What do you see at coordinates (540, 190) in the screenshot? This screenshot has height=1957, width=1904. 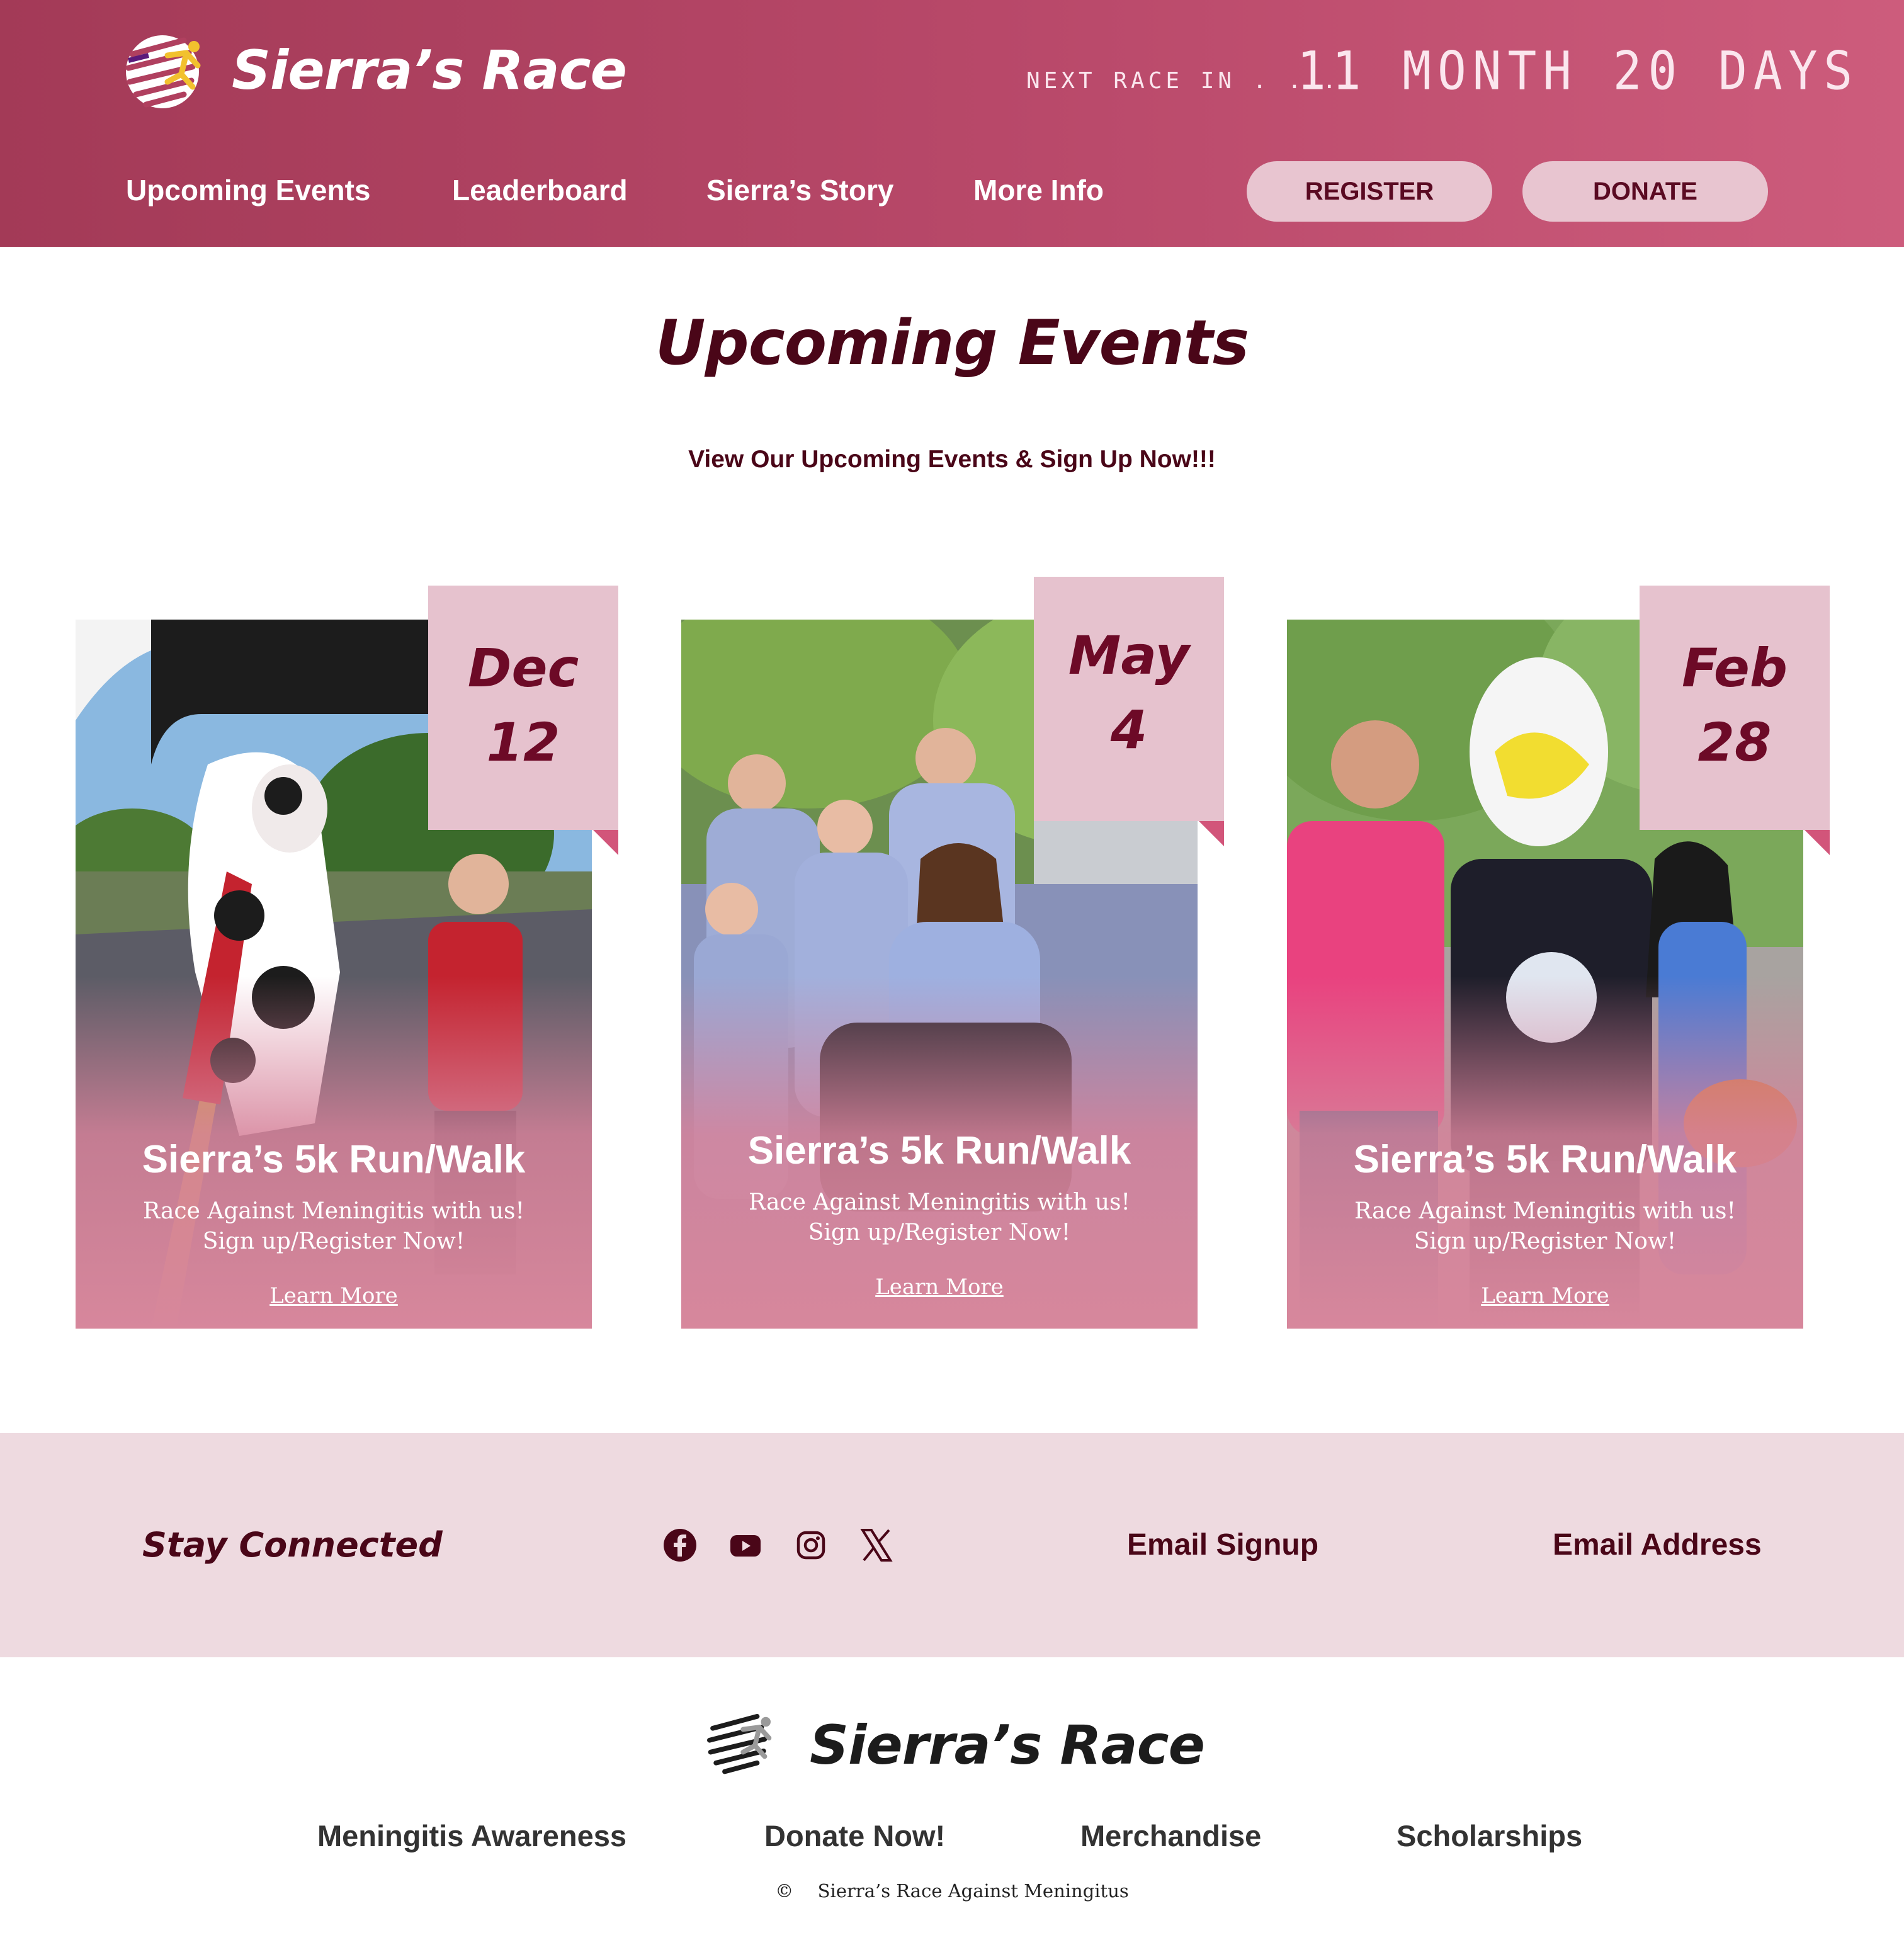 I see `nav-leaderboard: Leaderboard` at bounding box center [540, 190].